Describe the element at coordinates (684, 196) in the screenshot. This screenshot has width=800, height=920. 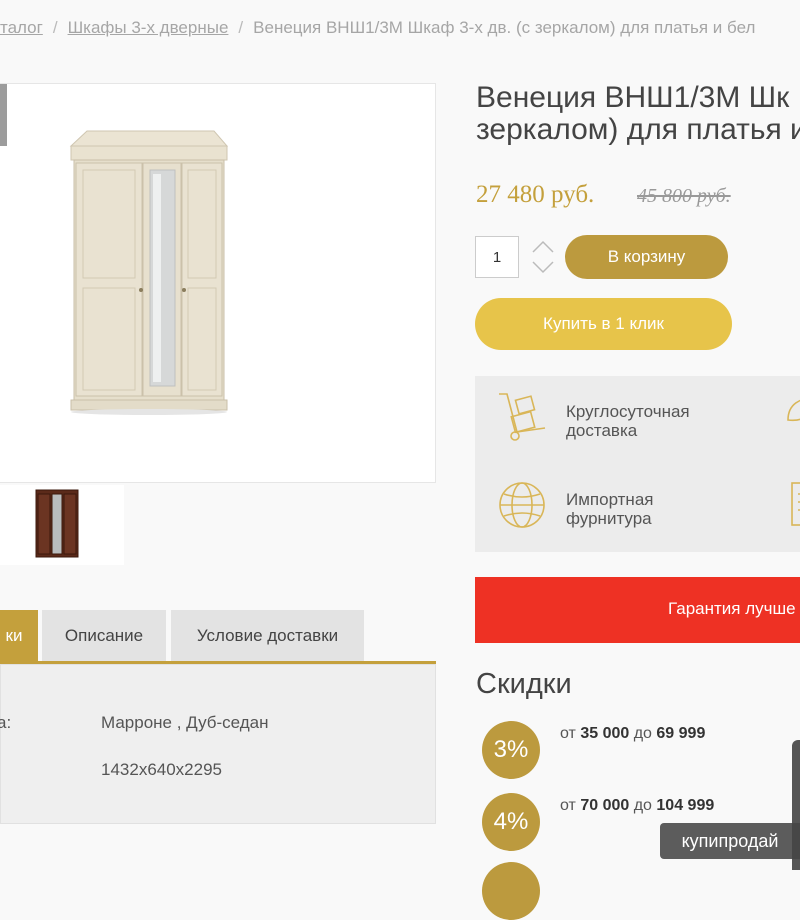
I see `product-old-price: 45 800 руб.` at that location.